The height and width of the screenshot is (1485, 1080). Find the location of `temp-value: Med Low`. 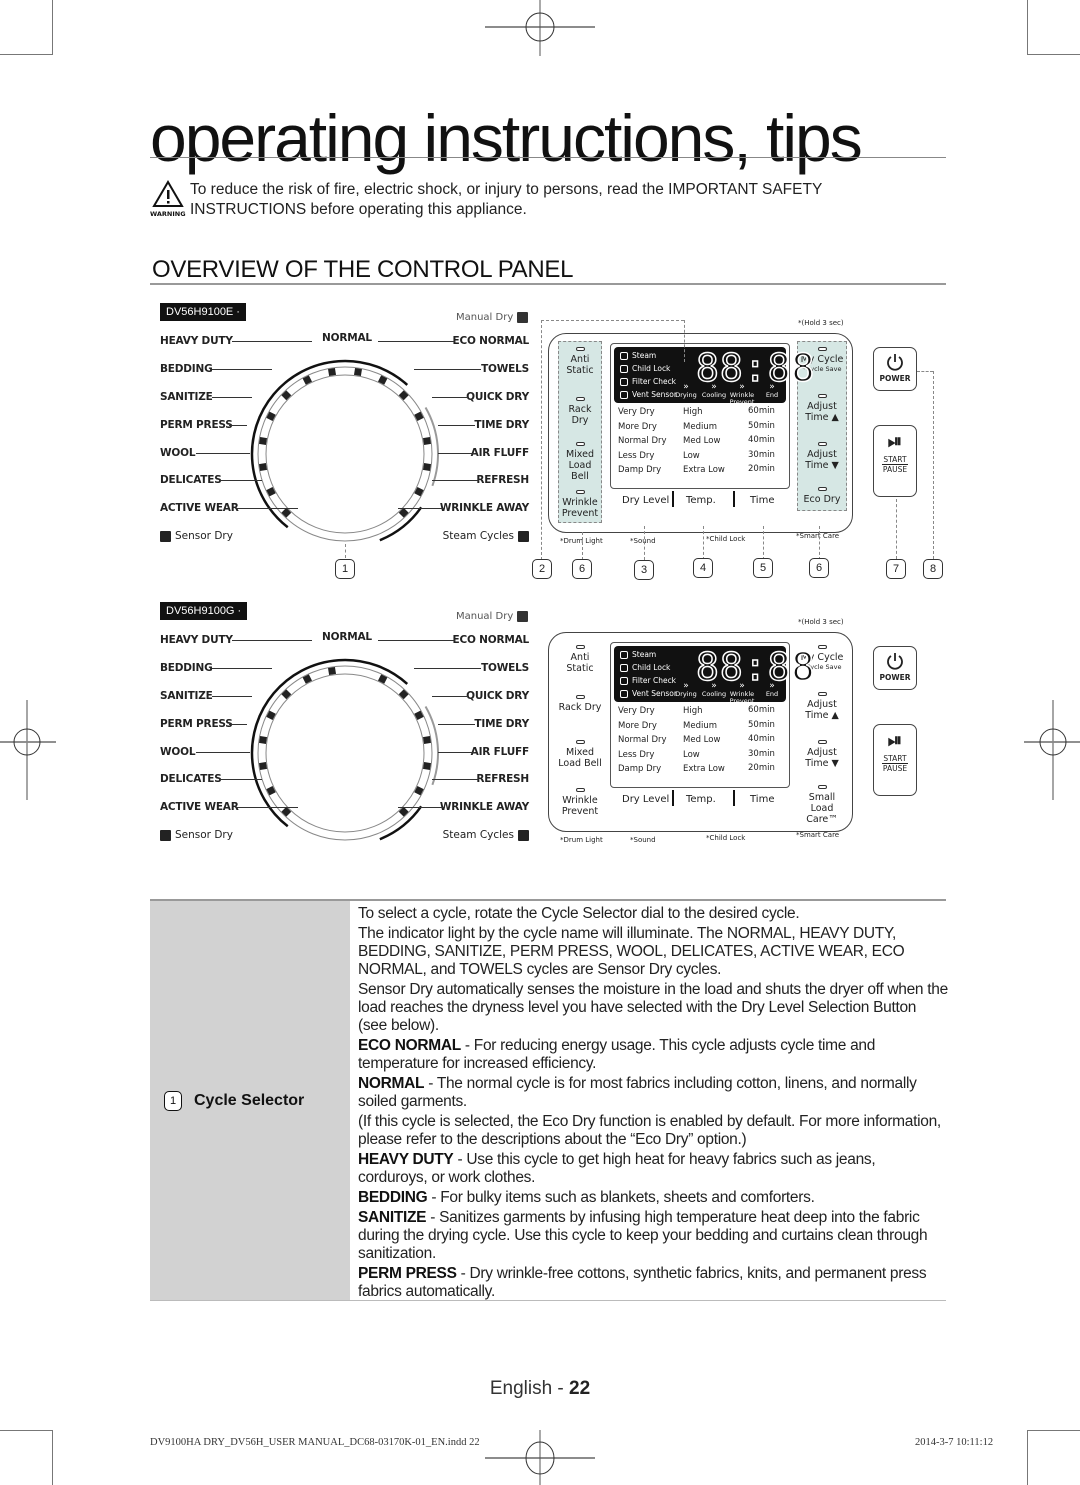

temp-value: Med Low is located at coordinates (702, 441).